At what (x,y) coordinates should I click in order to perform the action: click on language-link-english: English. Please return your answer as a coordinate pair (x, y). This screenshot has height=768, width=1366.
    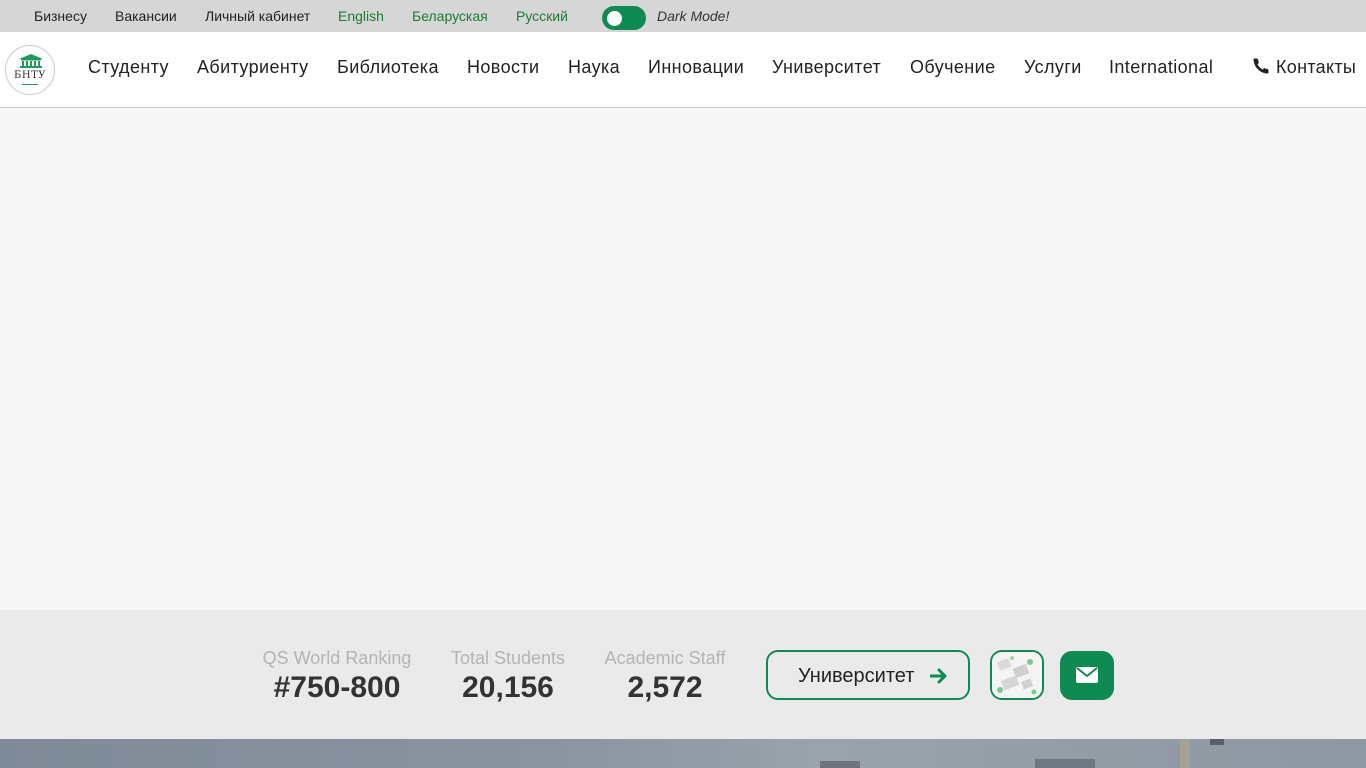
    Looking at the image, I should click on (361, 16).